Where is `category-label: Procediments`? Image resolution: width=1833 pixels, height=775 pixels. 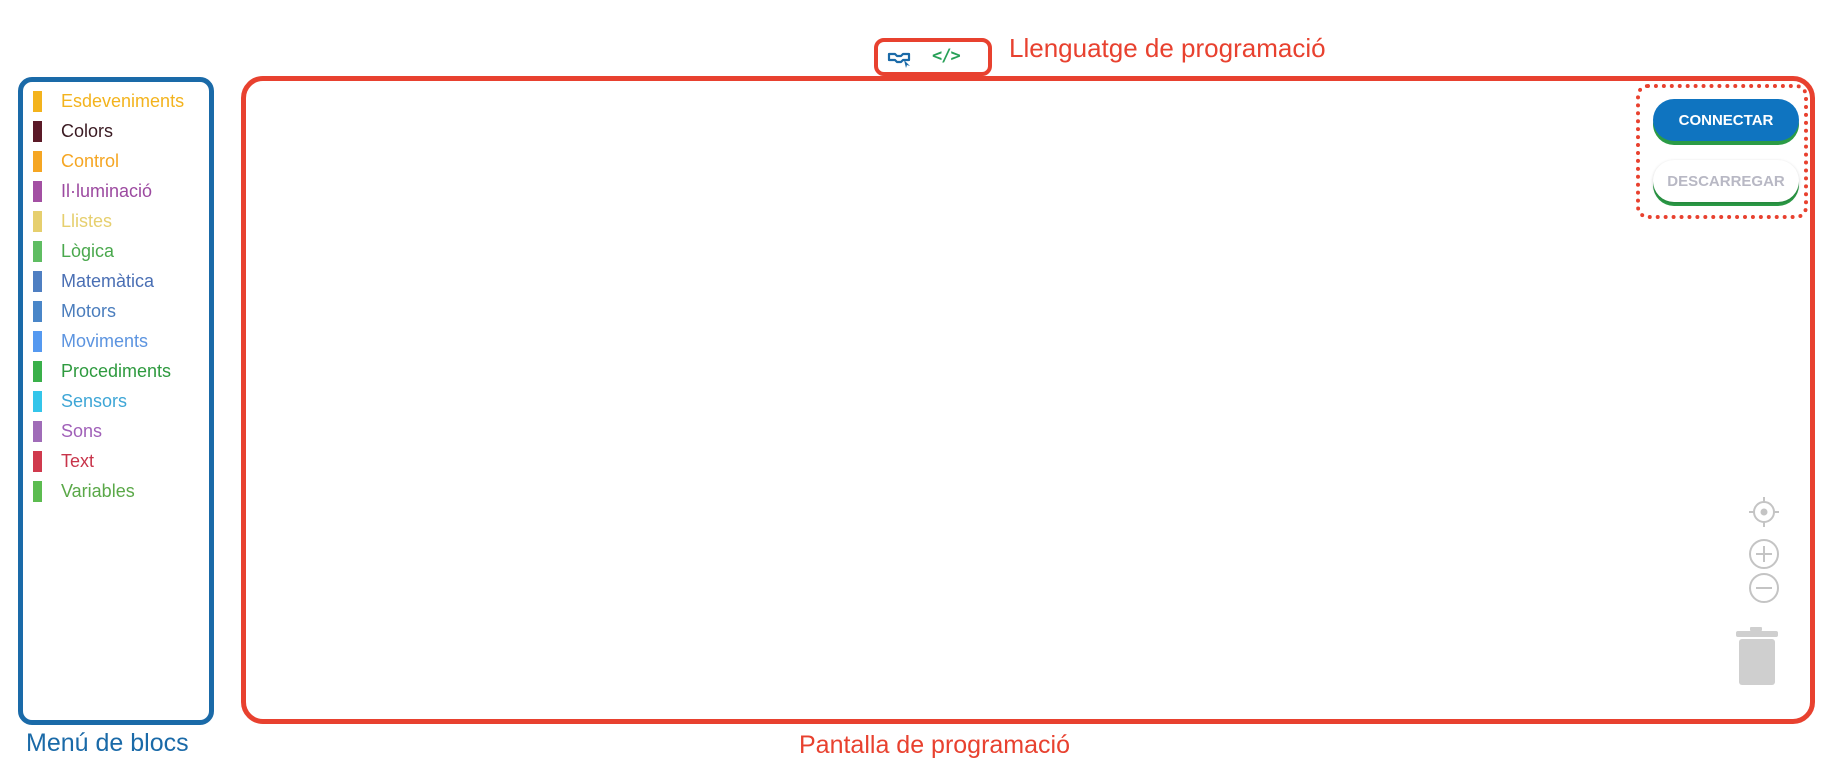
category-label: Procediments is located at coordinates (116, 370).